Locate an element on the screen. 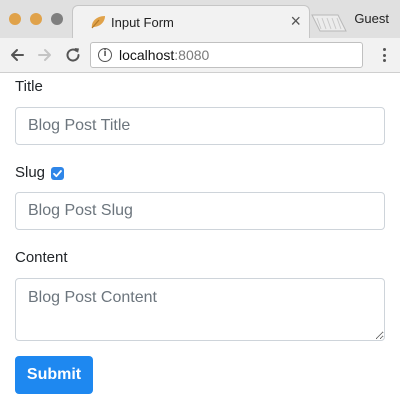 Image resolution: width=400 pixels, height=405 pixels. profile-label: Guest is located at coordinates (371, 18).